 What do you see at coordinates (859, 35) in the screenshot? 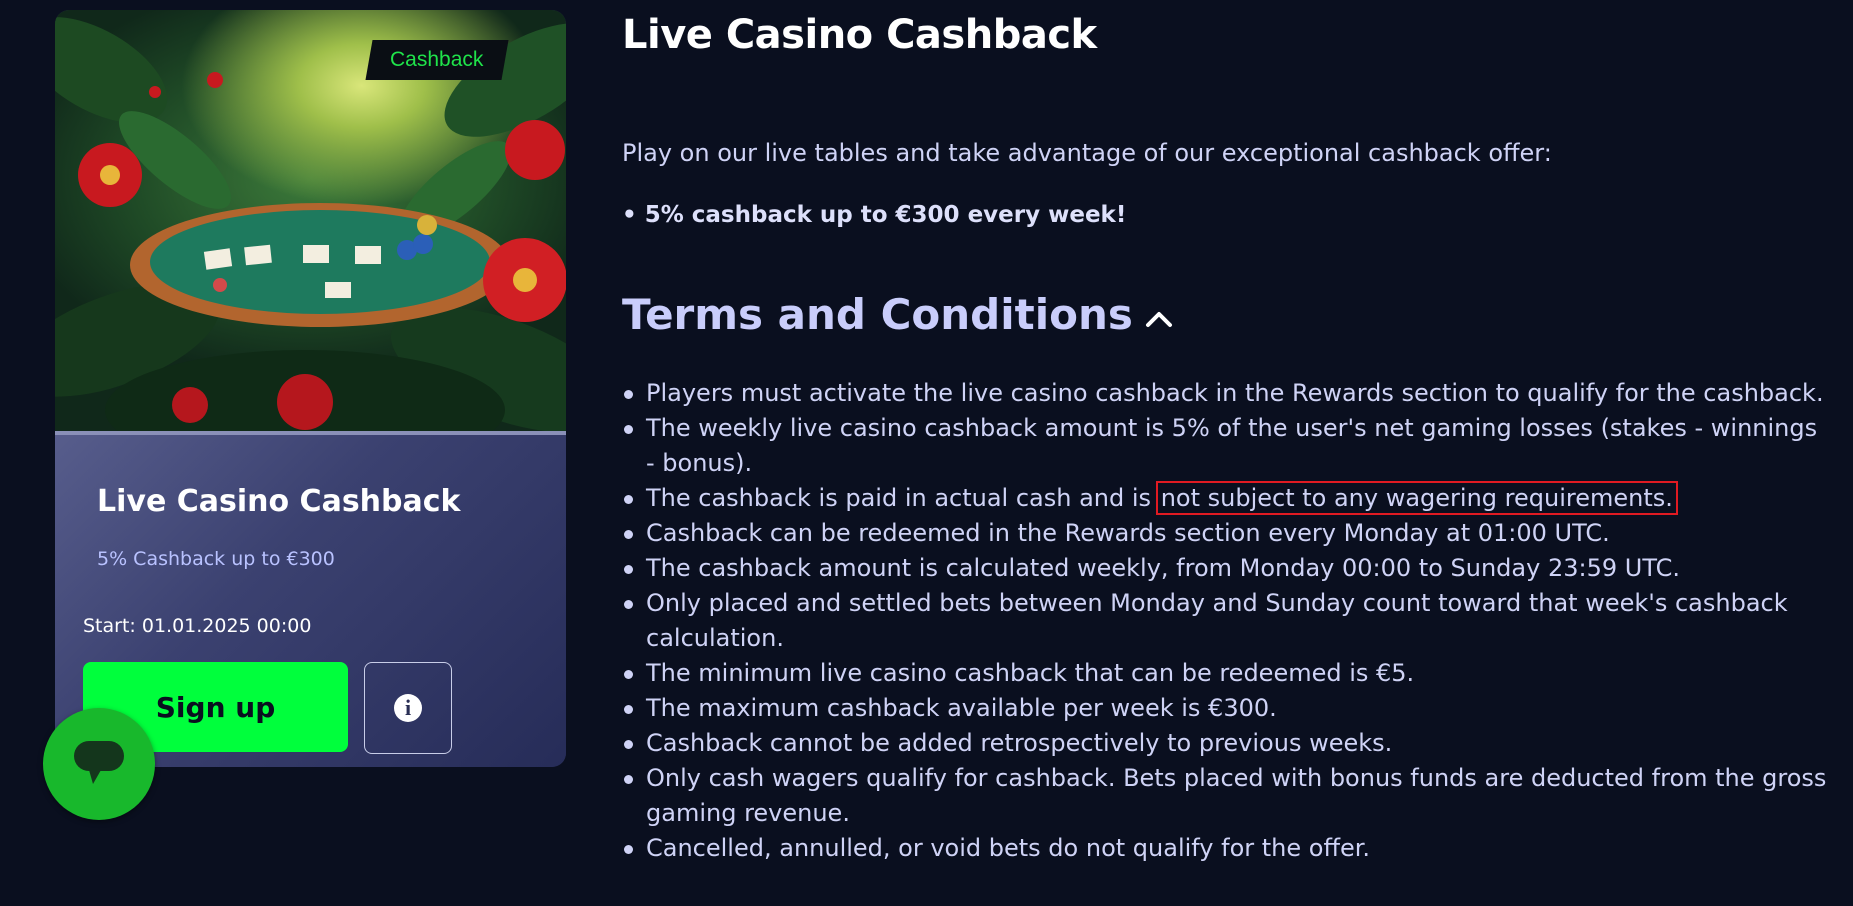
I see `page-title: Live Casino Cashback` at bounding box center [859, 35].